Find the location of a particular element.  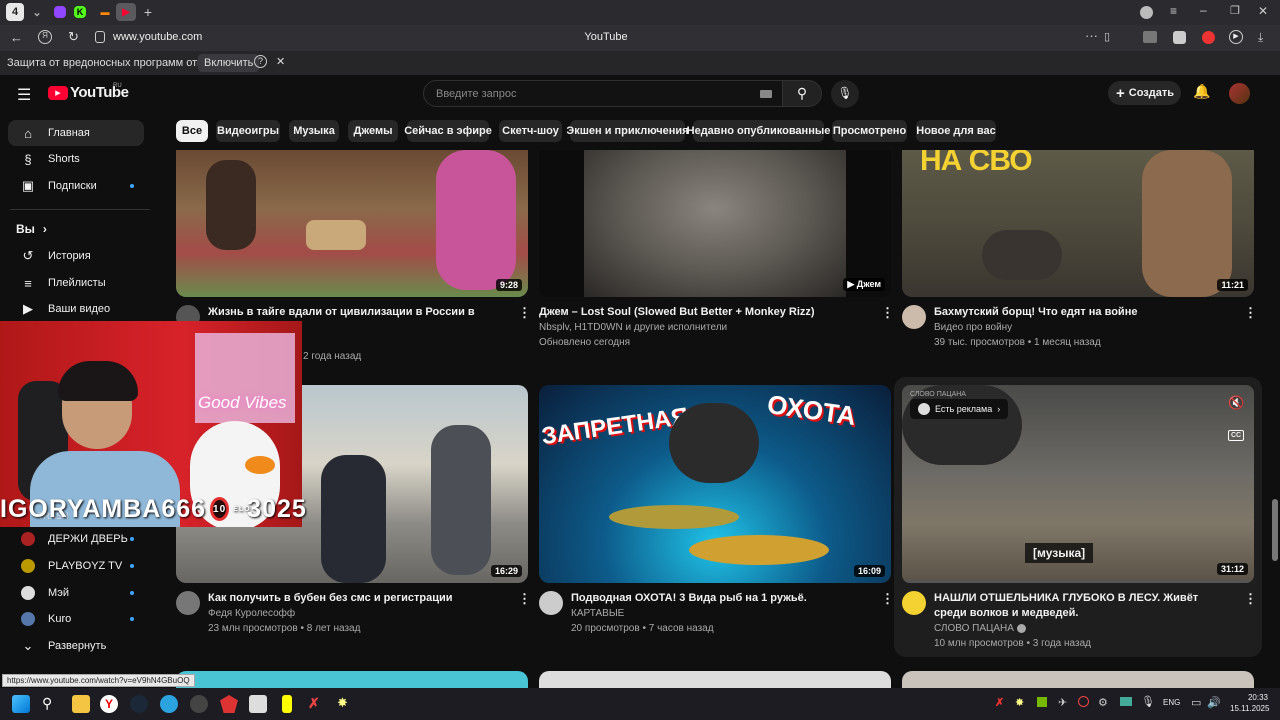

tray-app-icon: ✸ is located at coordinates (1019, 702).